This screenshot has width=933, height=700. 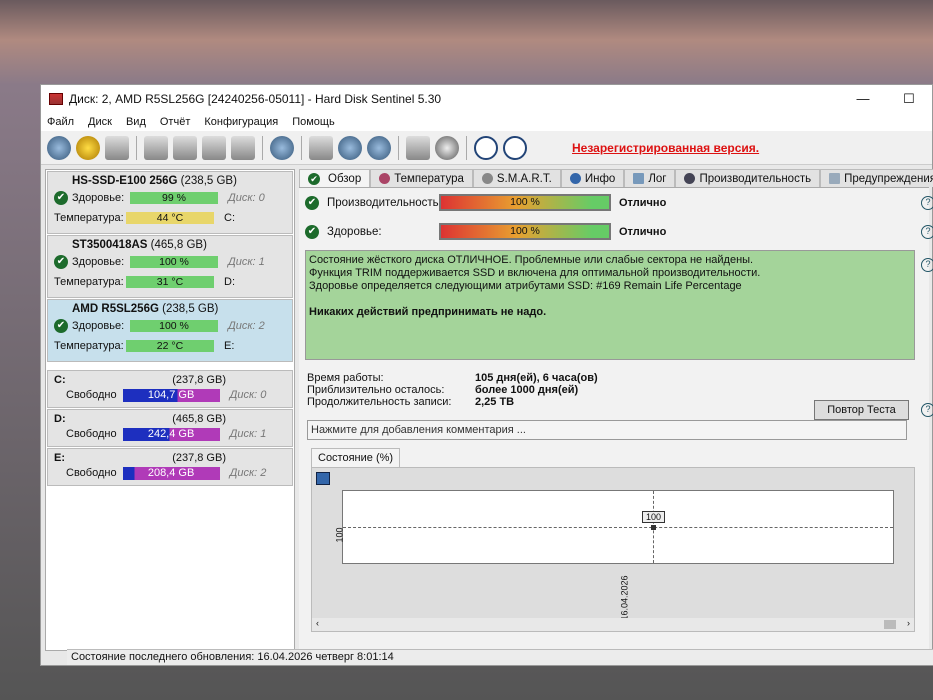 What do you see at coordinates (60, 380) in the screenshot?
I see `volume-name: C:` at bounding box center [60, 380].